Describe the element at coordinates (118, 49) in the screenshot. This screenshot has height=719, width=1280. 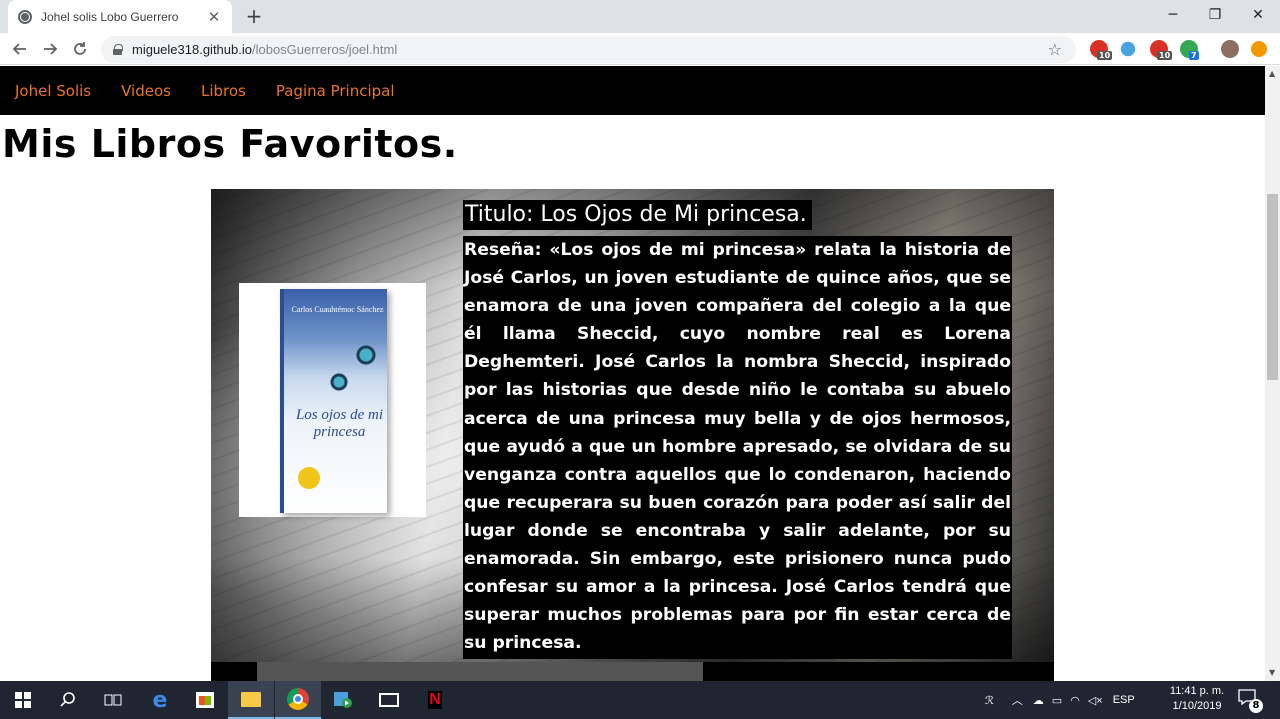
I see `lock-icon` at that location.